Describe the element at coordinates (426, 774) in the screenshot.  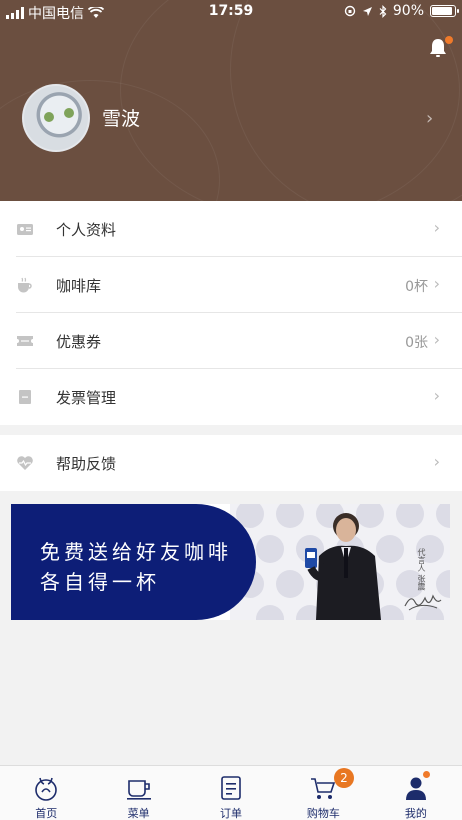
I see `mine-notification-dot` at that location.